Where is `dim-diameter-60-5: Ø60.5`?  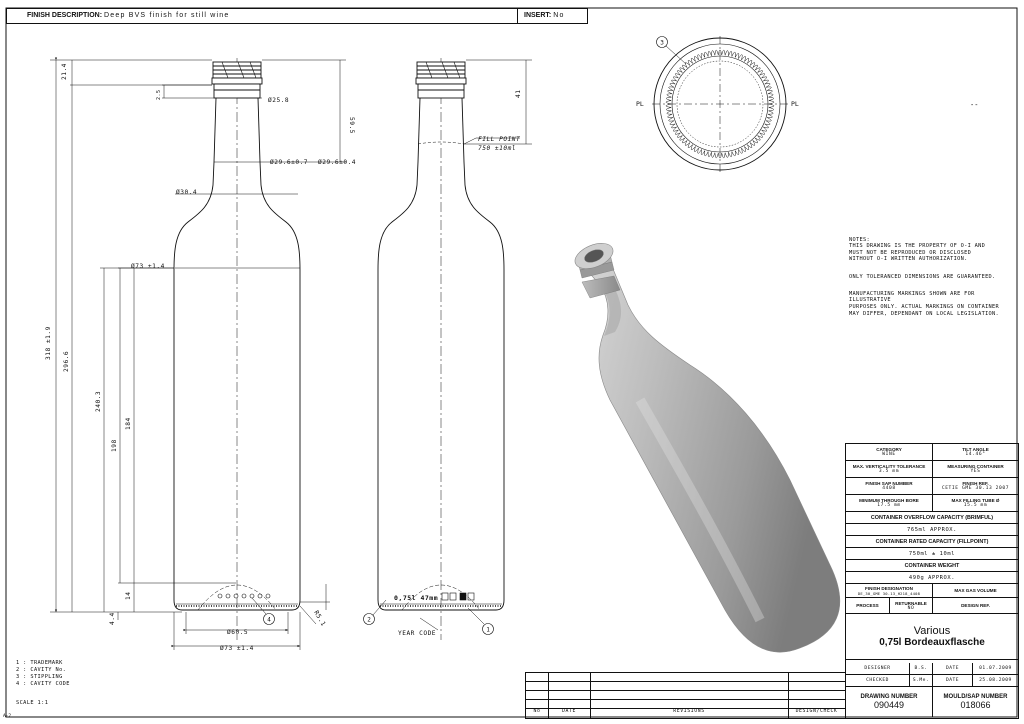
dim-diameter-60-5: Ø60.5 is located at coordinates (237, 632).